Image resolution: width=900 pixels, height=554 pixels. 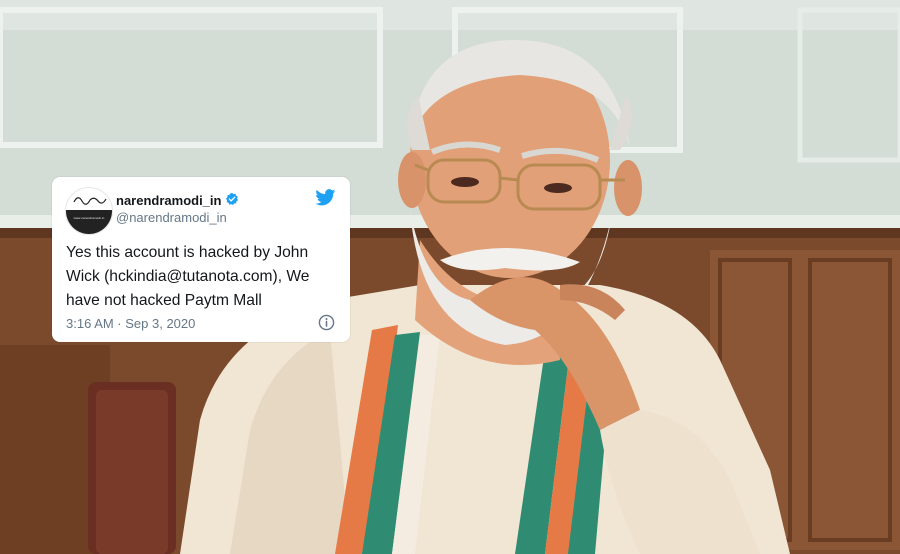 I want to click on avatar-caption: www.narendramodi.in, so click(x=89, y=218).